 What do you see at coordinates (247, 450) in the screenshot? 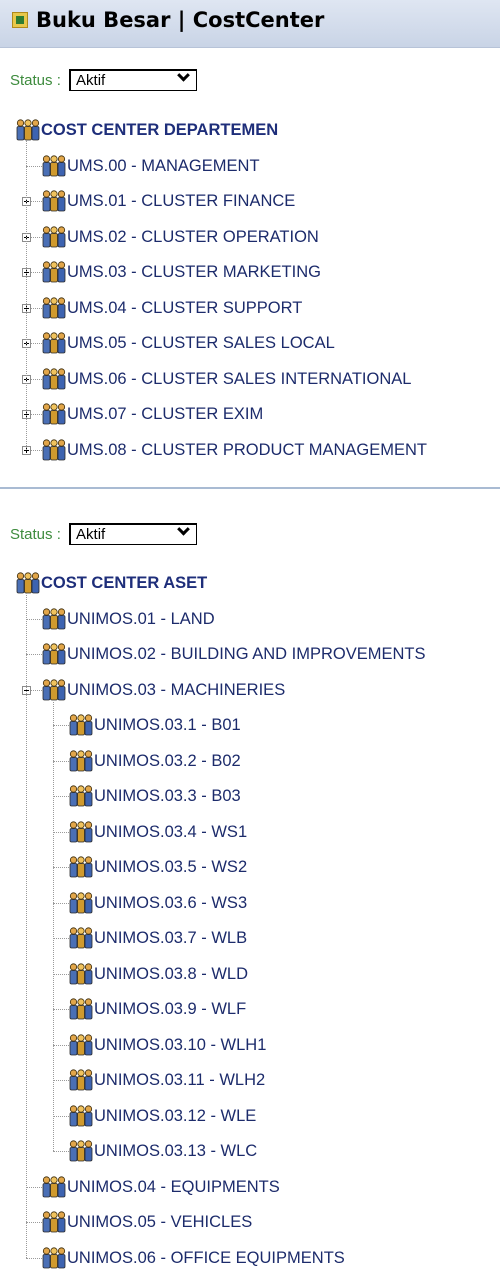
I see `tree-node-label: UMS.08 - CLUSTER PRODUCT MANAGEMENT` at bounding box center [247, 450].